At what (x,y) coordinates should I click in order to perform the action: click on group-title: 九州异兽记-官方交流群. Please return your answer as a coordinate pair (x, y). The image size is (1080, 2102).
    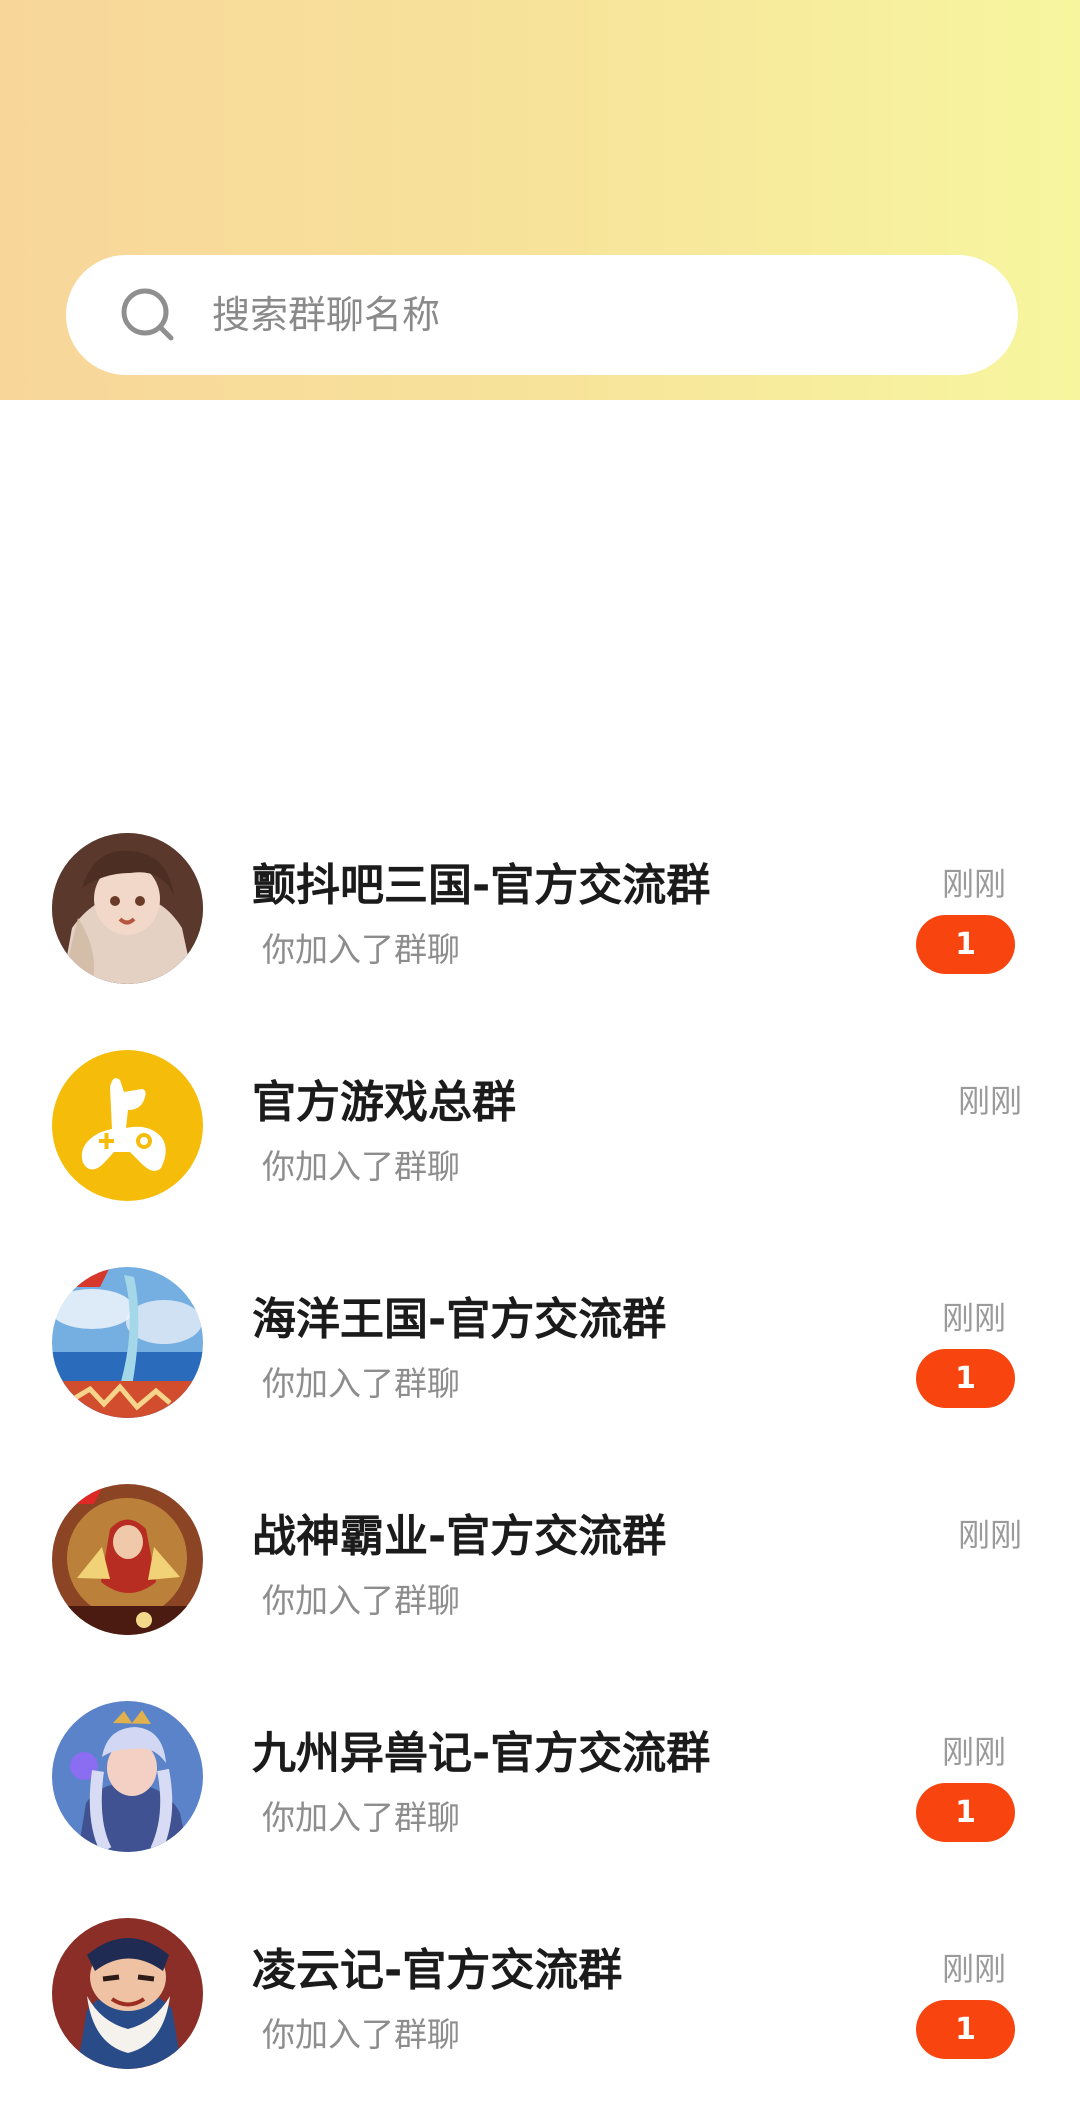
    Looking at the image, I should click on (481, 1753).